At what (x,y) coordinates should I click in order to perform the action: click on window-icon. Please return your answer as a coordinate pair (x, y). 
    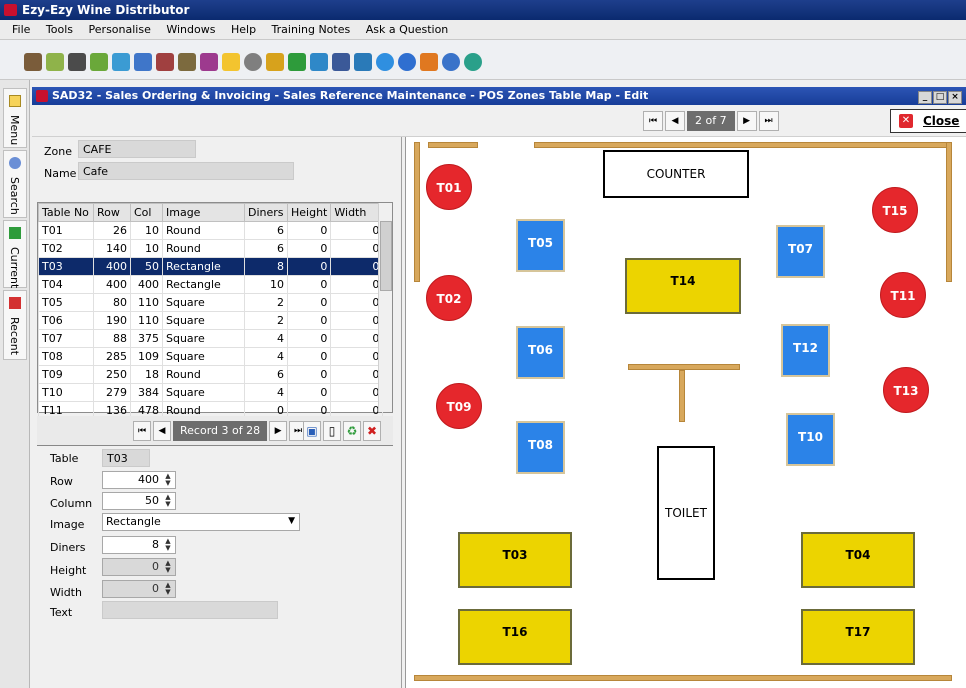
    Looking at the image, I should click on (121, 62).